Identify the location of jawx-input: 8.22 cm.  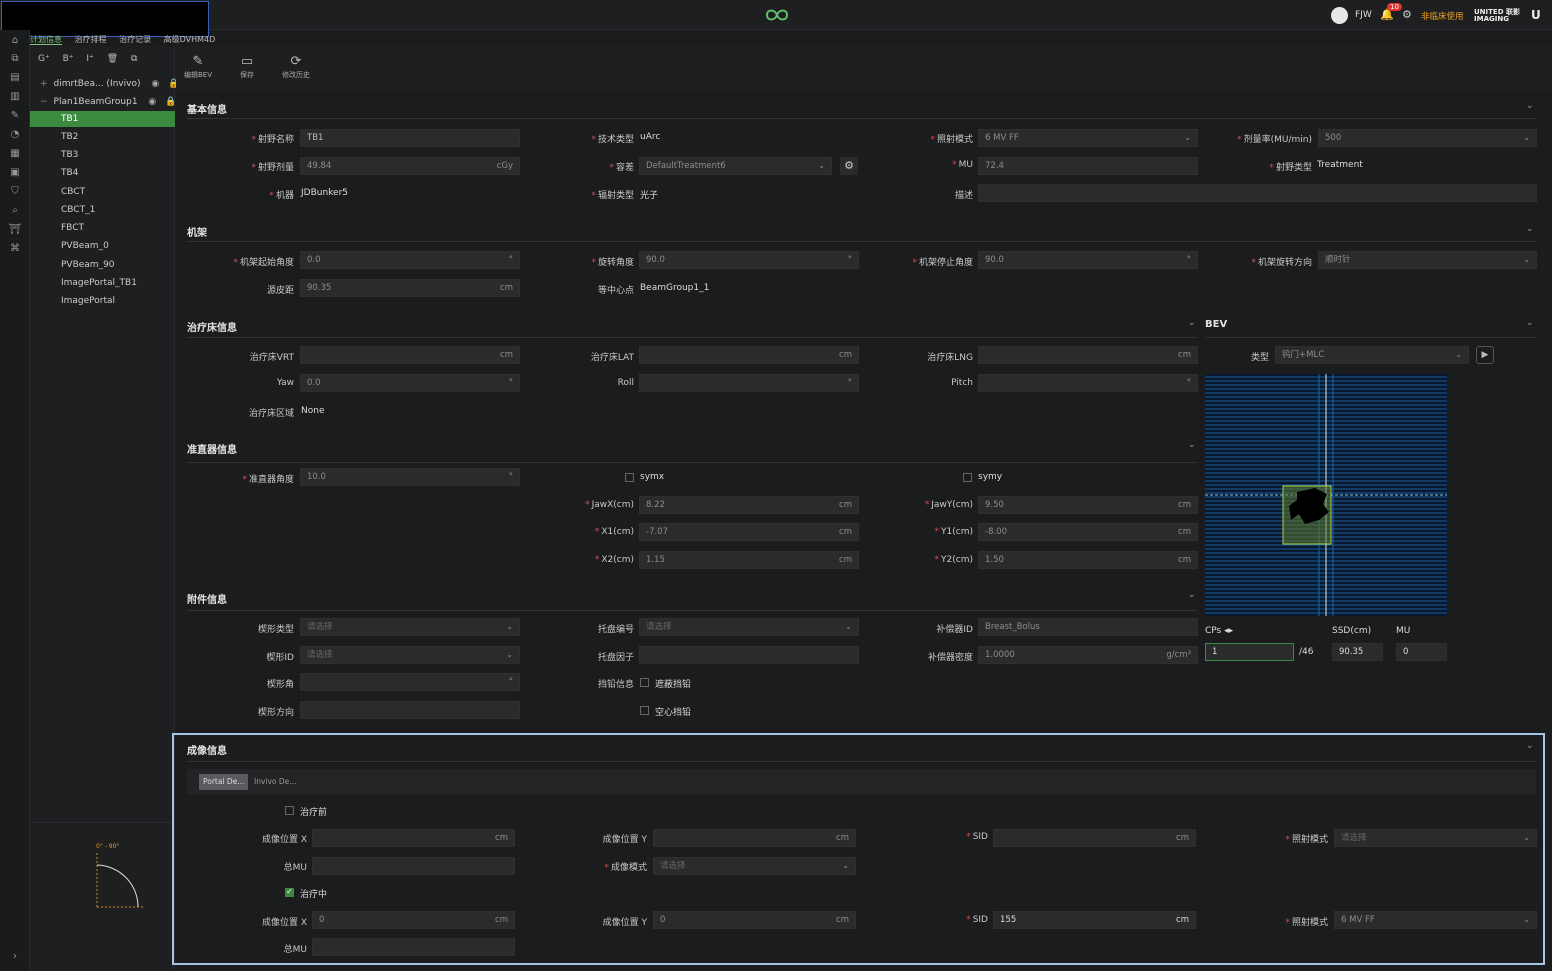
(749, 505).